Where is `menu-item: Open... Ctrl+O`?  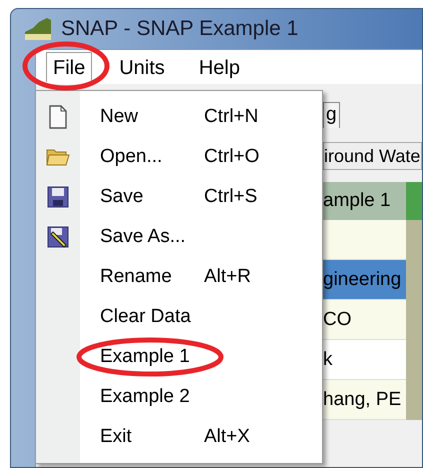
menu-item: Open... Ctrl+O is located at coordinates (179, 157).